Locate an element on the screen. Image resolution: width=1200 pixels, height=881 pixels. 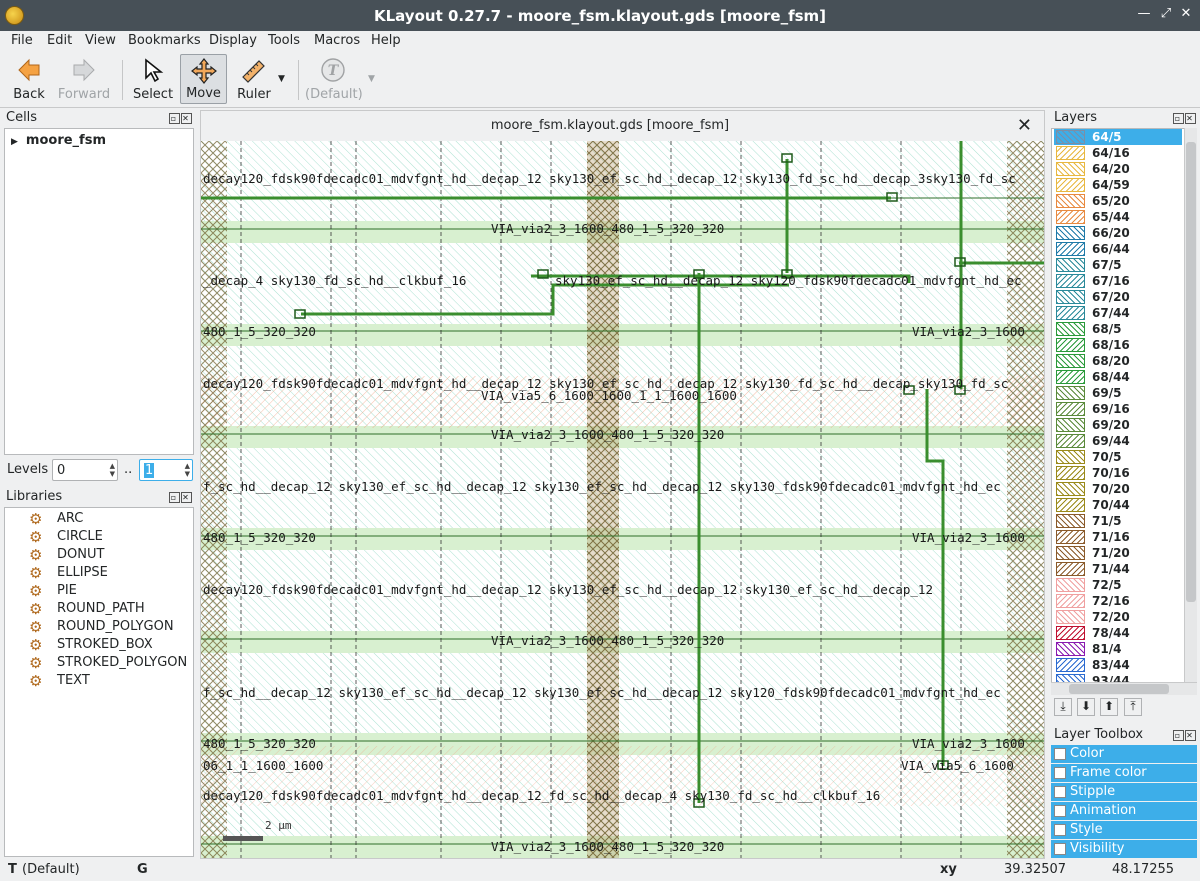
menu-help: Help is located at coordinates (386, 40).